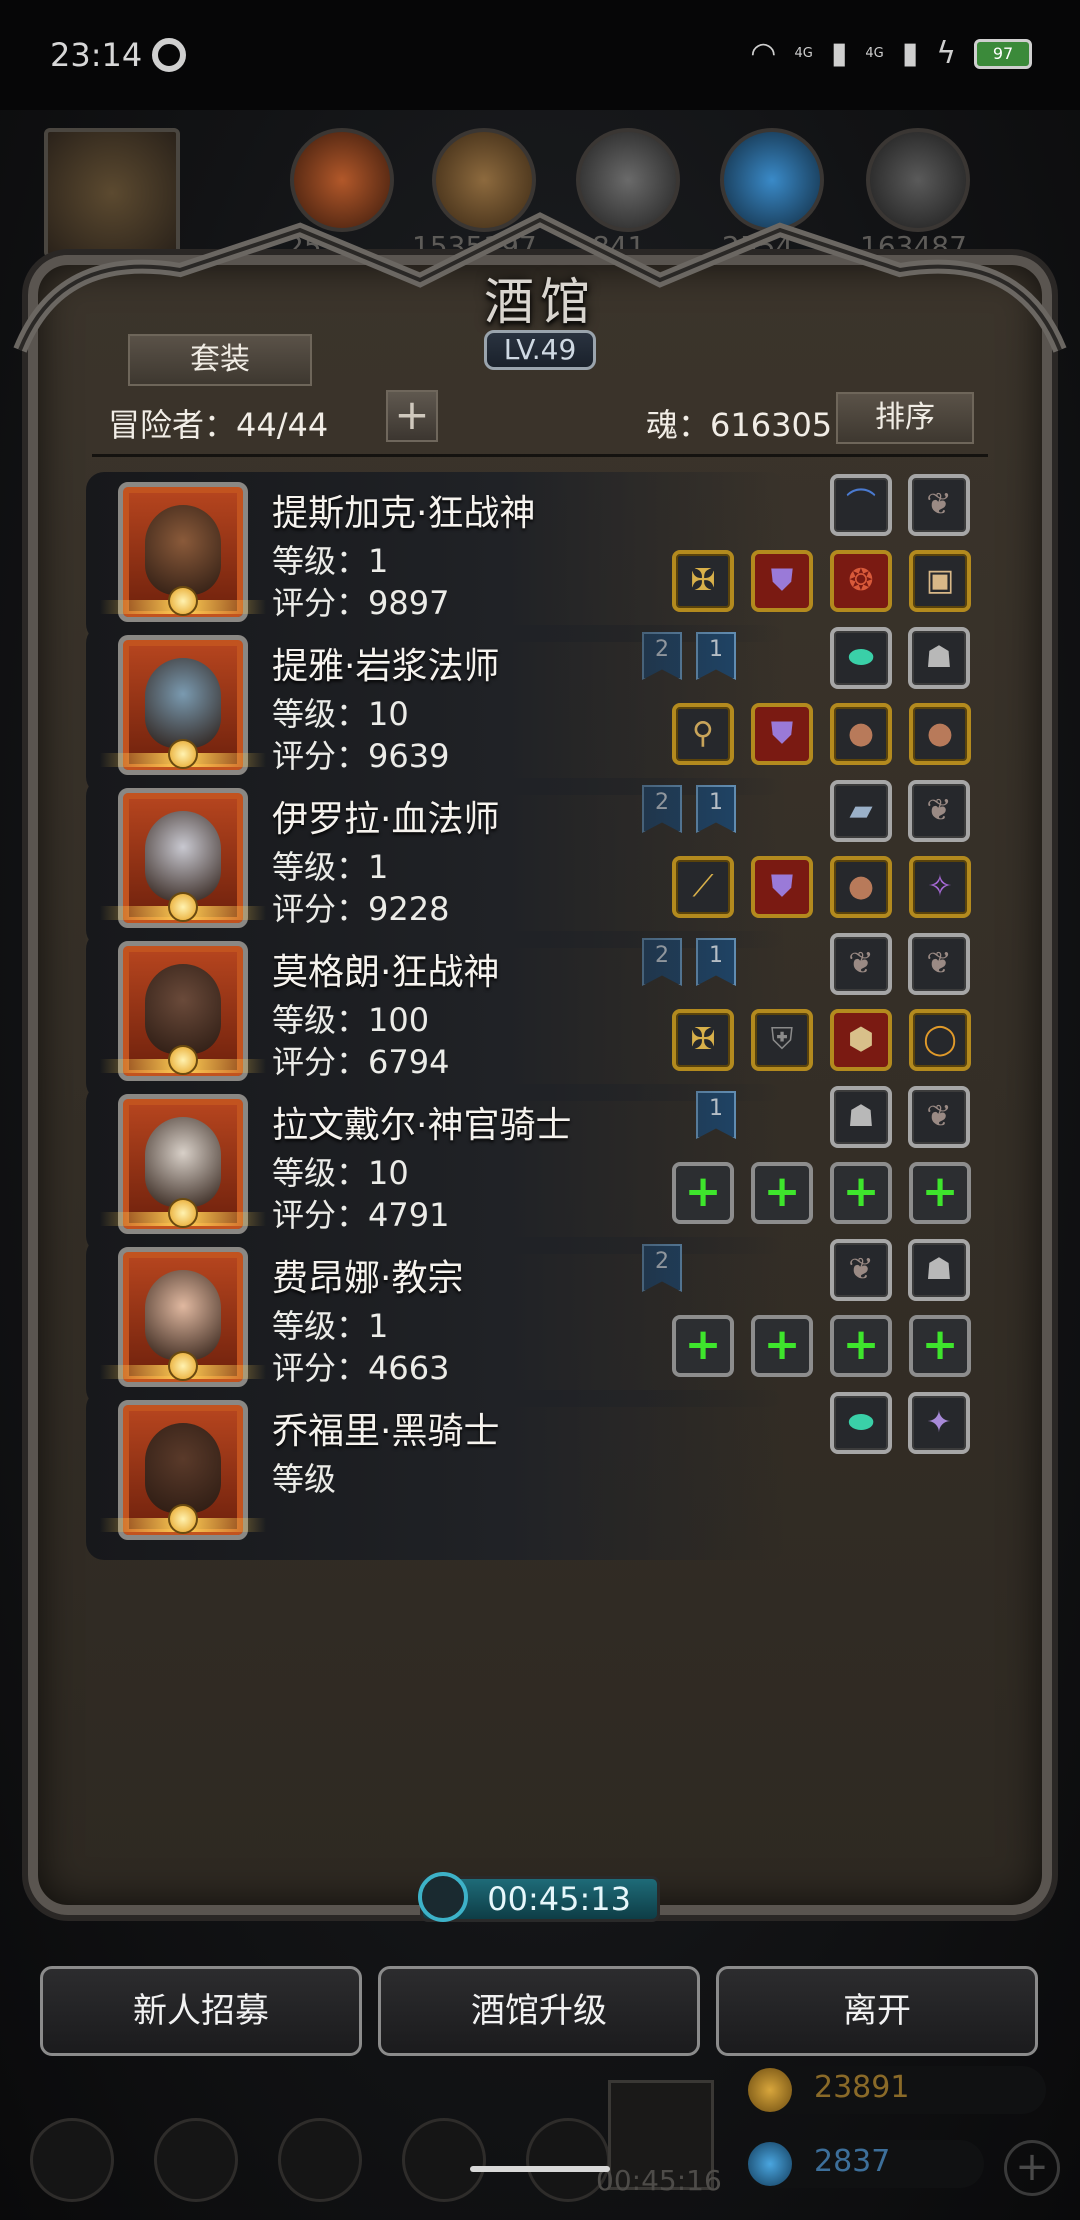 The width and height of the screenshot is (1080, 2220). Describe the element at coordinates (545, 1470) in the screenshot. I see `hero-row: 乔福里·黑骑士 等级 ⬬ ✦` at that location.